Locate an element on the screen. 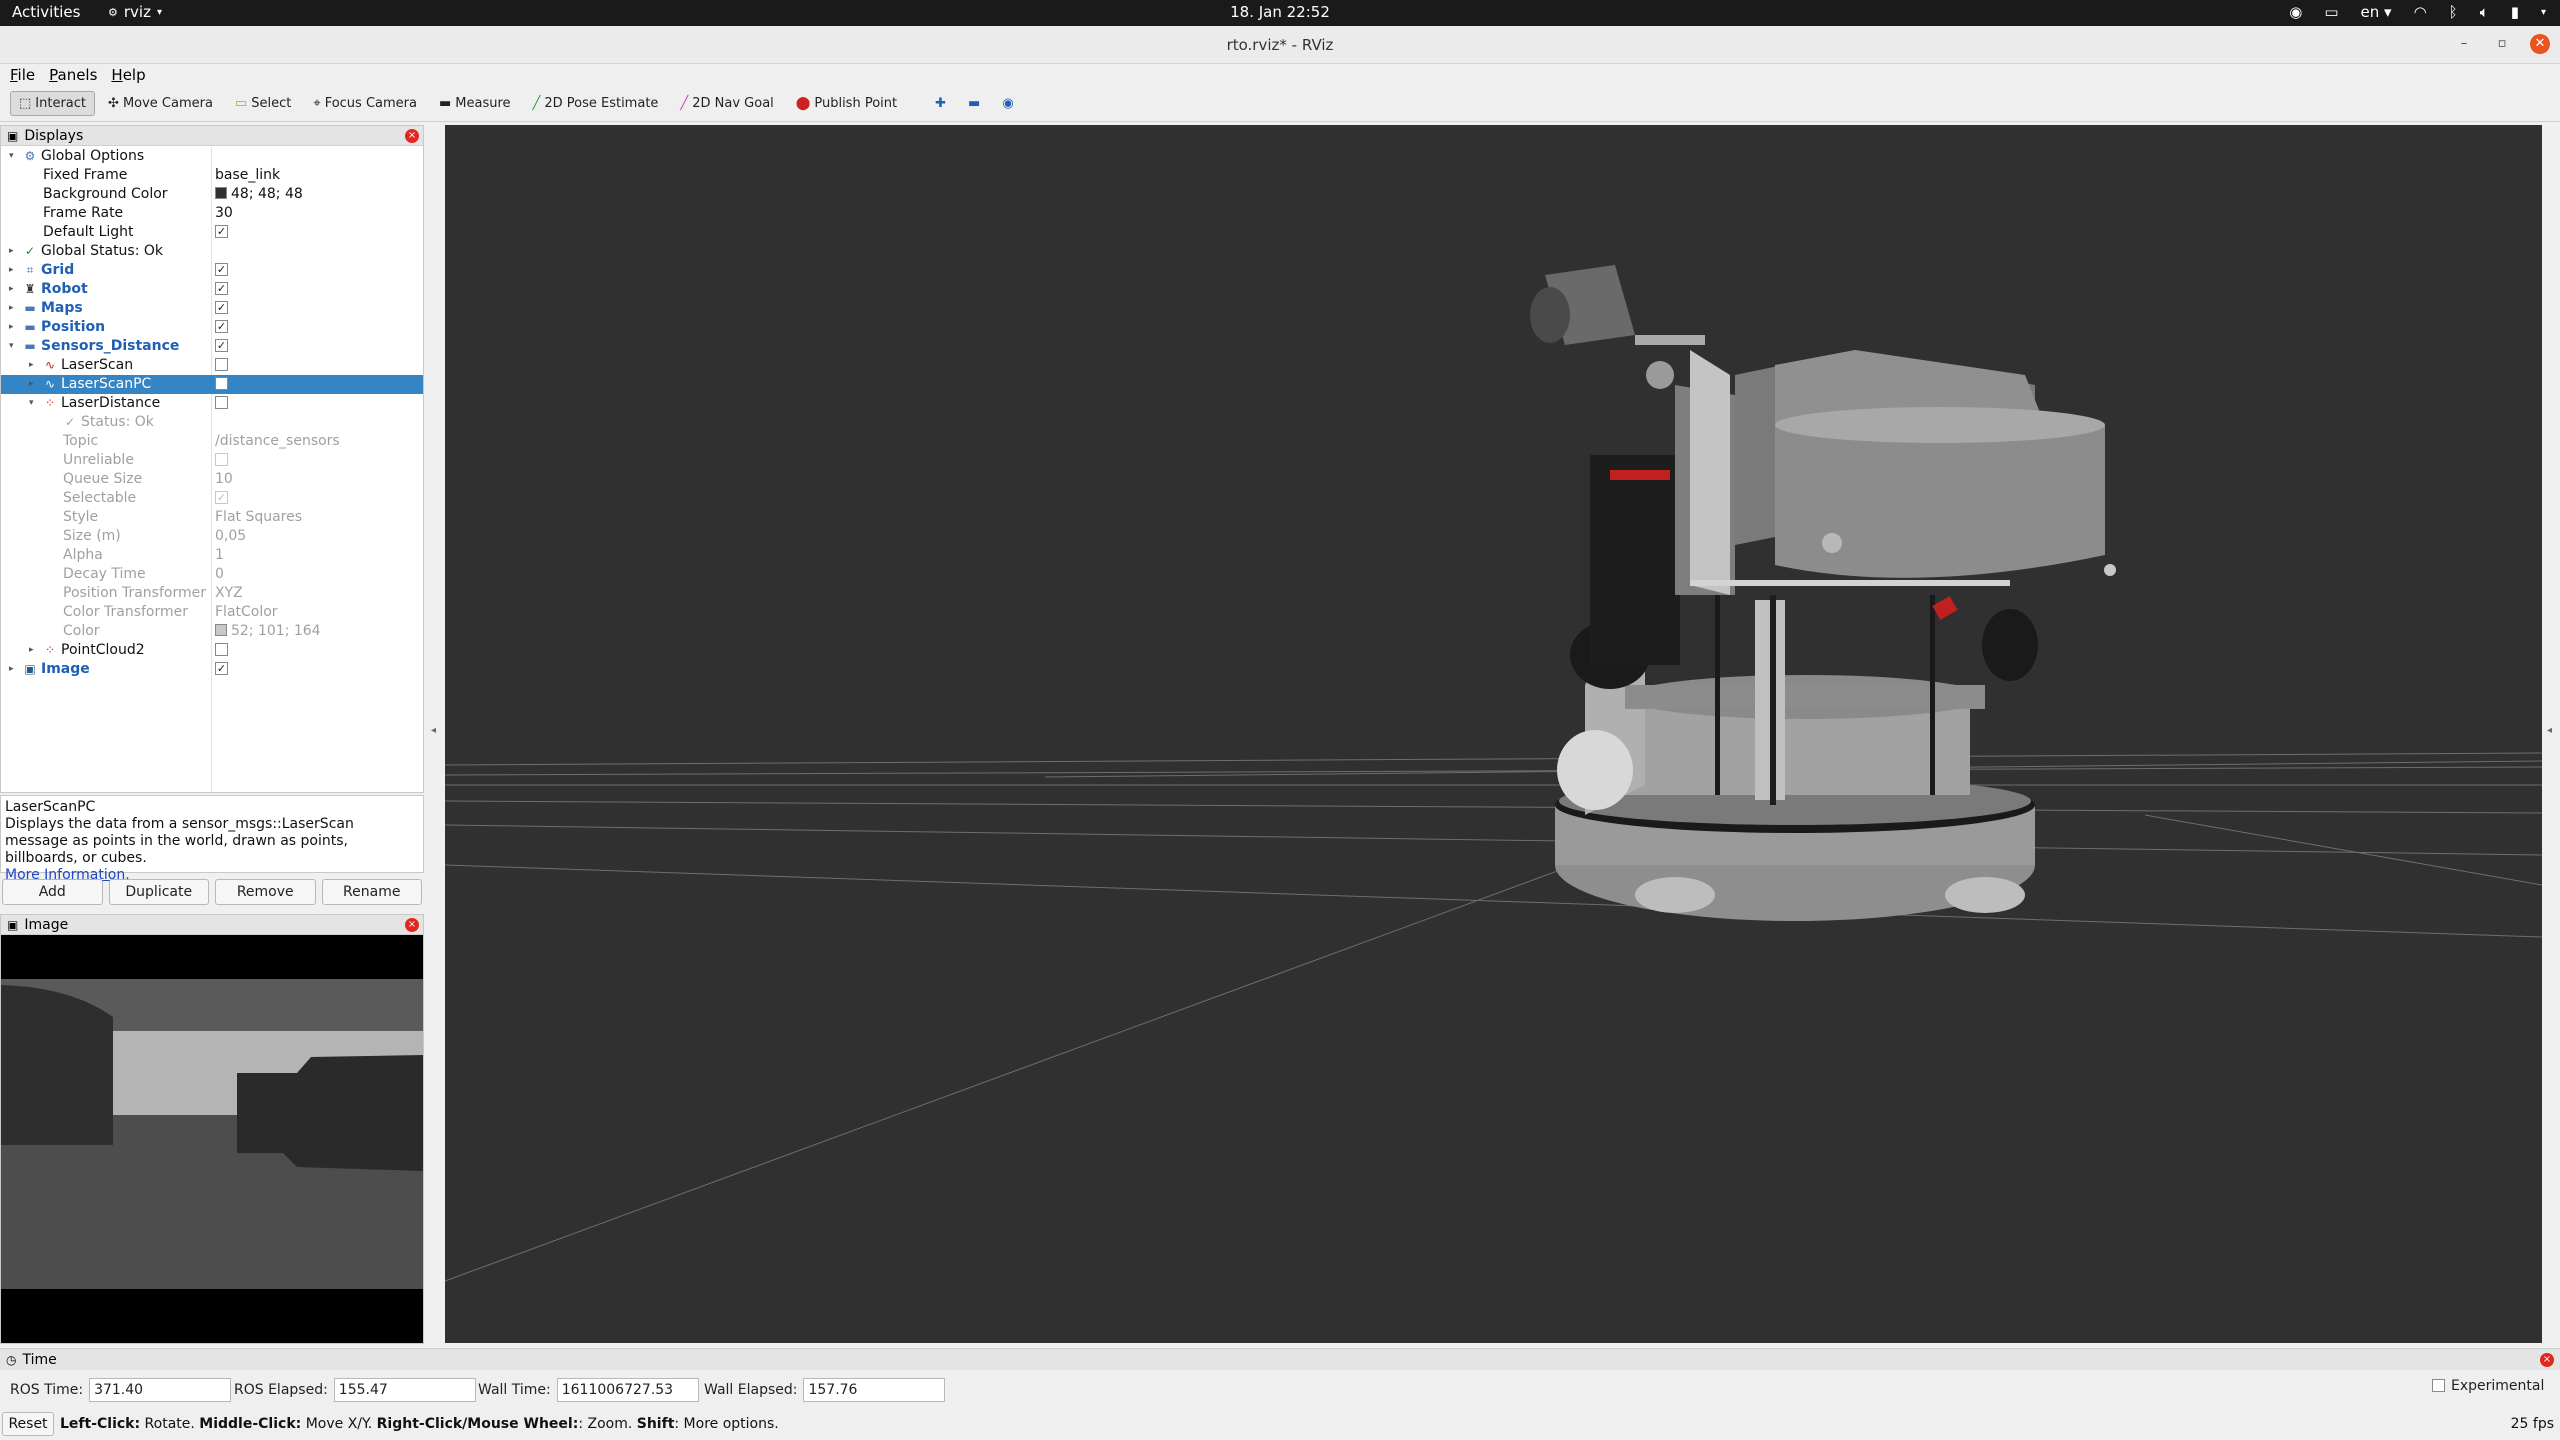 Image resolution: width=2560 pixels, height=1440 pixels. display-row-background-color: Background Color 48; 48; 48 is located at coordinates (212, 194).